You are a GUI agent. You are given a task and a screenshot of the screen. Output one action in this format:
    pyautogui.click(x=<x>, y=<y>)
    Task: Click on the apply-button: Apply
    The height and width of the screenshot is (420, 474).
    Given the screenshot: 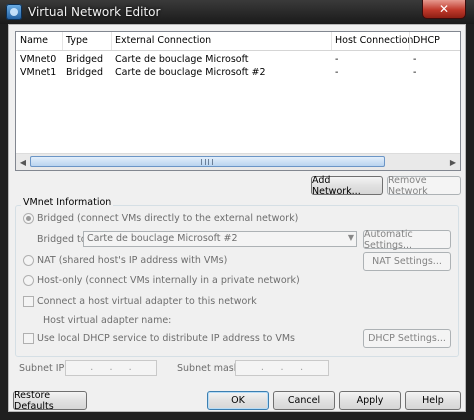 What is the action you would take?
    pyautogui.click(x=370, y=400)
    